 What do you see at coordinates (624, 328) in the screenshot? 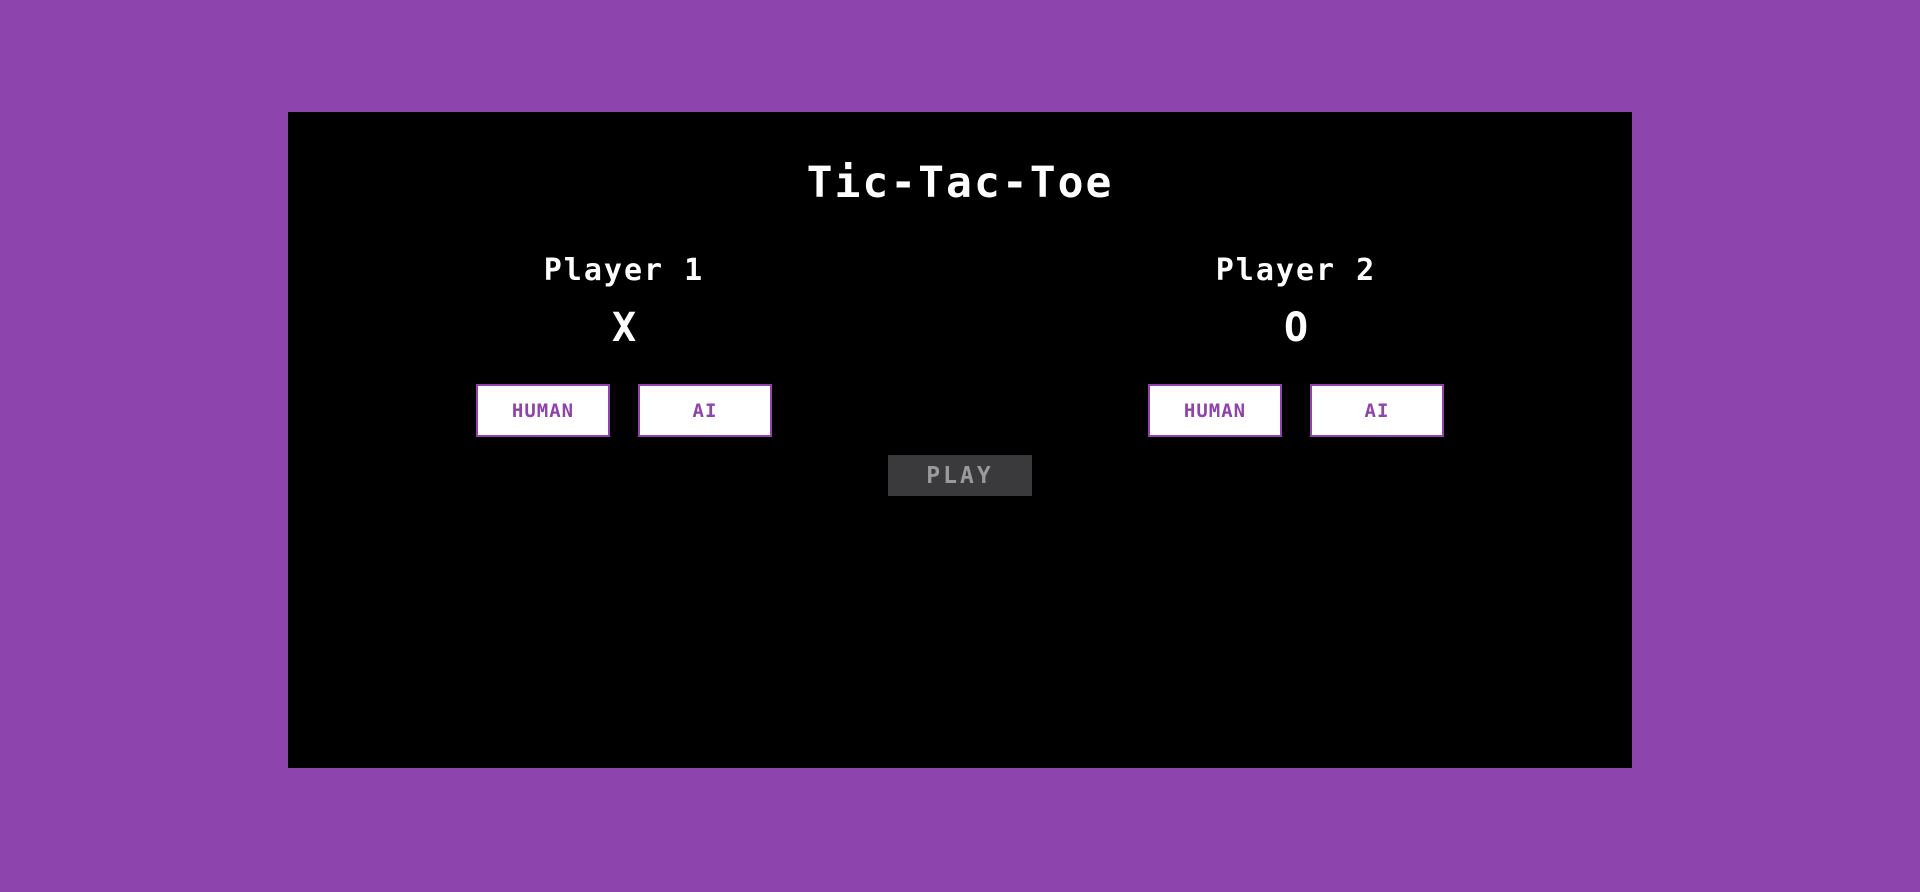
I see `player-1-symbol: X` at bounding box center [624, 328].